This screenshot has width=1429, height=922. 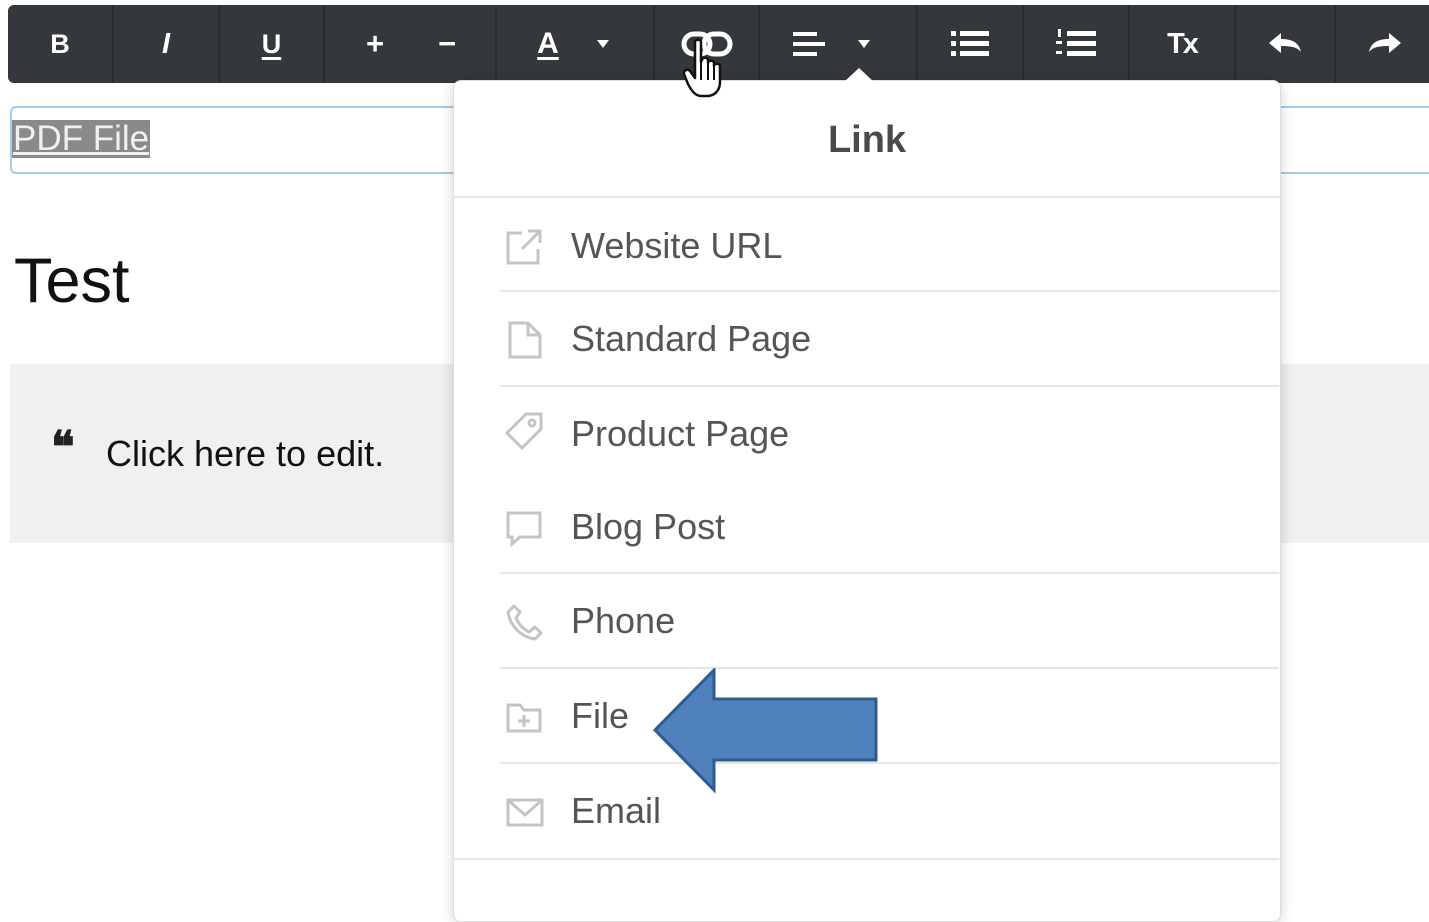 What do you see at coordinates (623, 620) in the screenshot?
I see `link-option-label: Phone` at bounding box center [623, 620].